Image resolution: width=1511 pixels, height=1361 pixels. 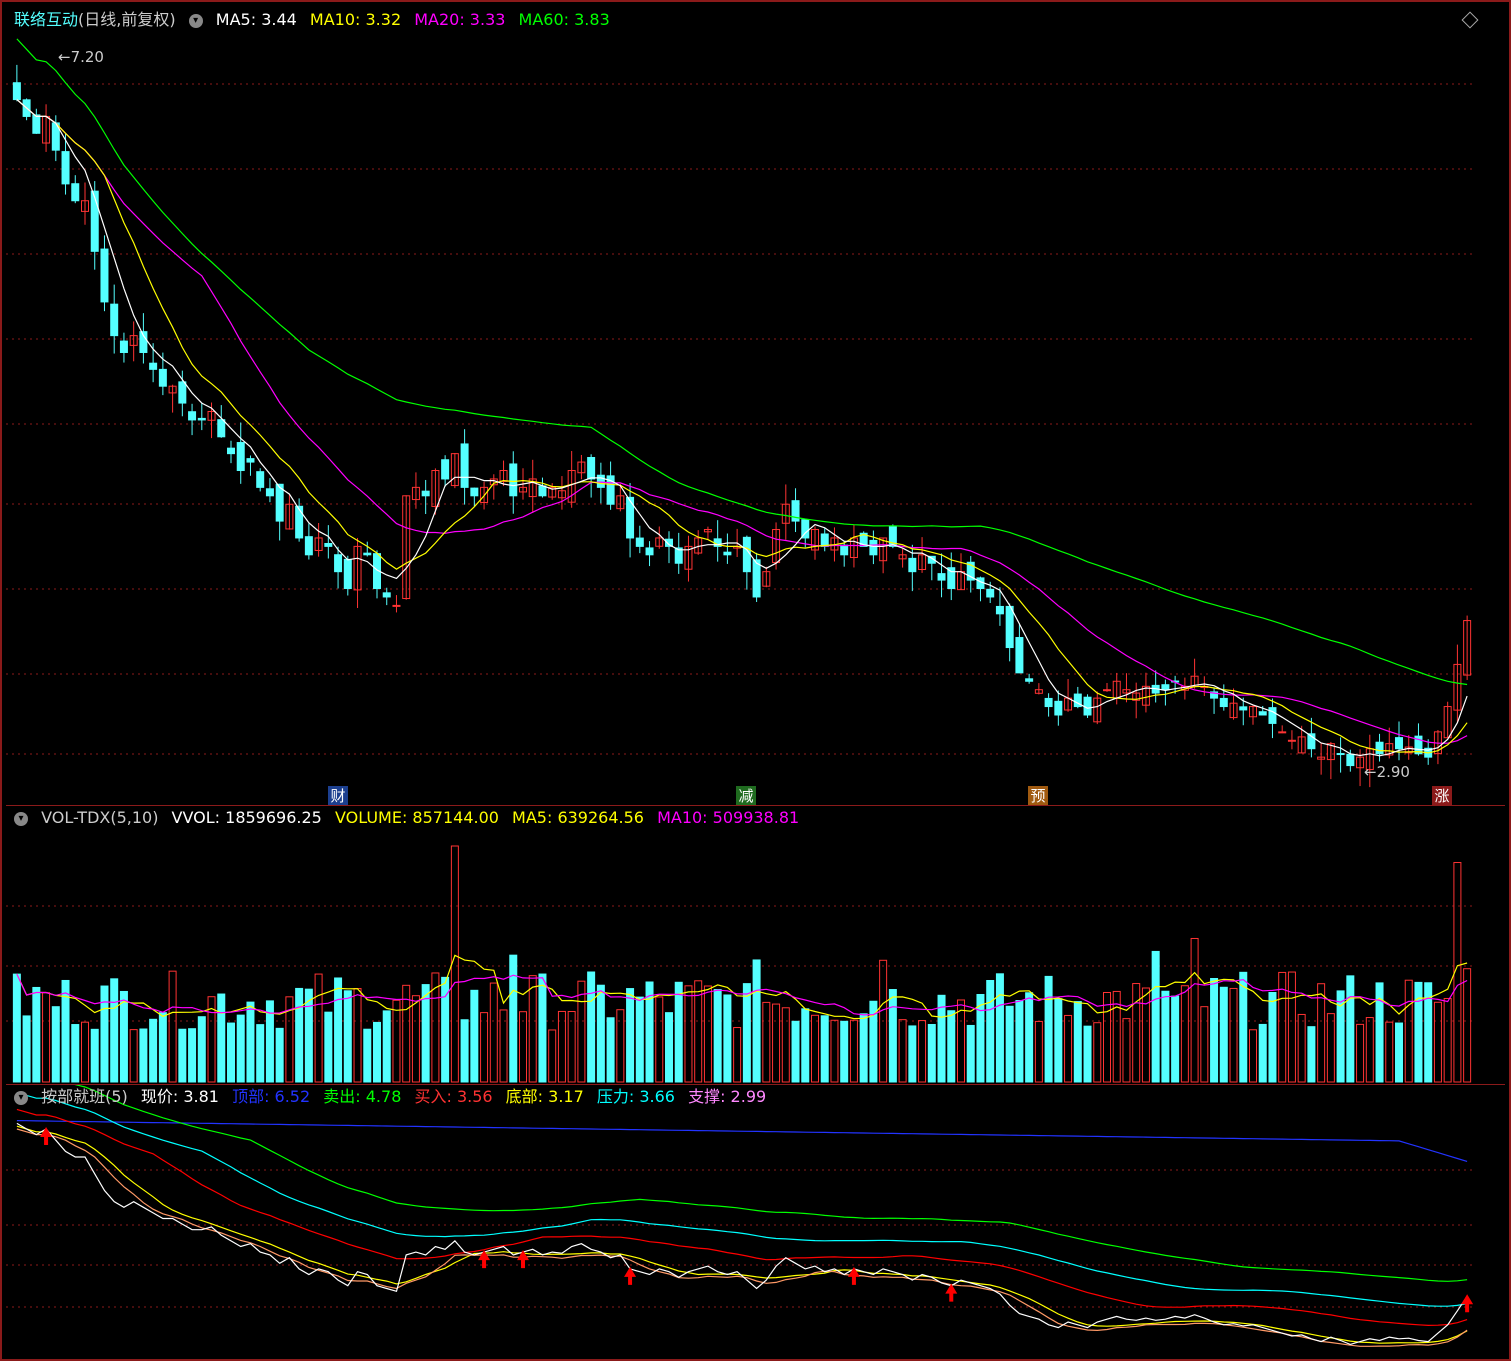 I want to click on ma5-label: MA5: 3.44, so click(x=256, y=19).